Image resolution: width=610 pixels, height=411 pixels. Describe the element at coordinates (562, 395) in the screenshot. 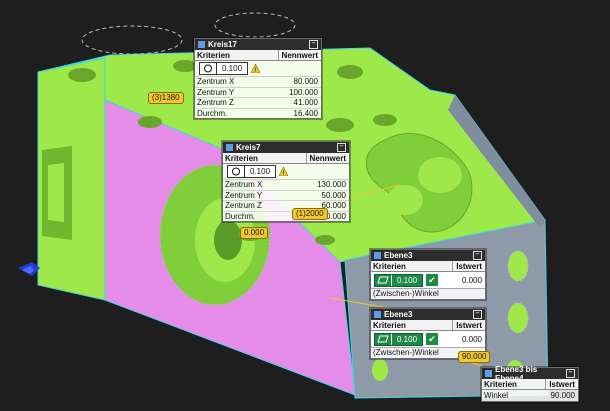

I see `row-value: 90.000` at that location.